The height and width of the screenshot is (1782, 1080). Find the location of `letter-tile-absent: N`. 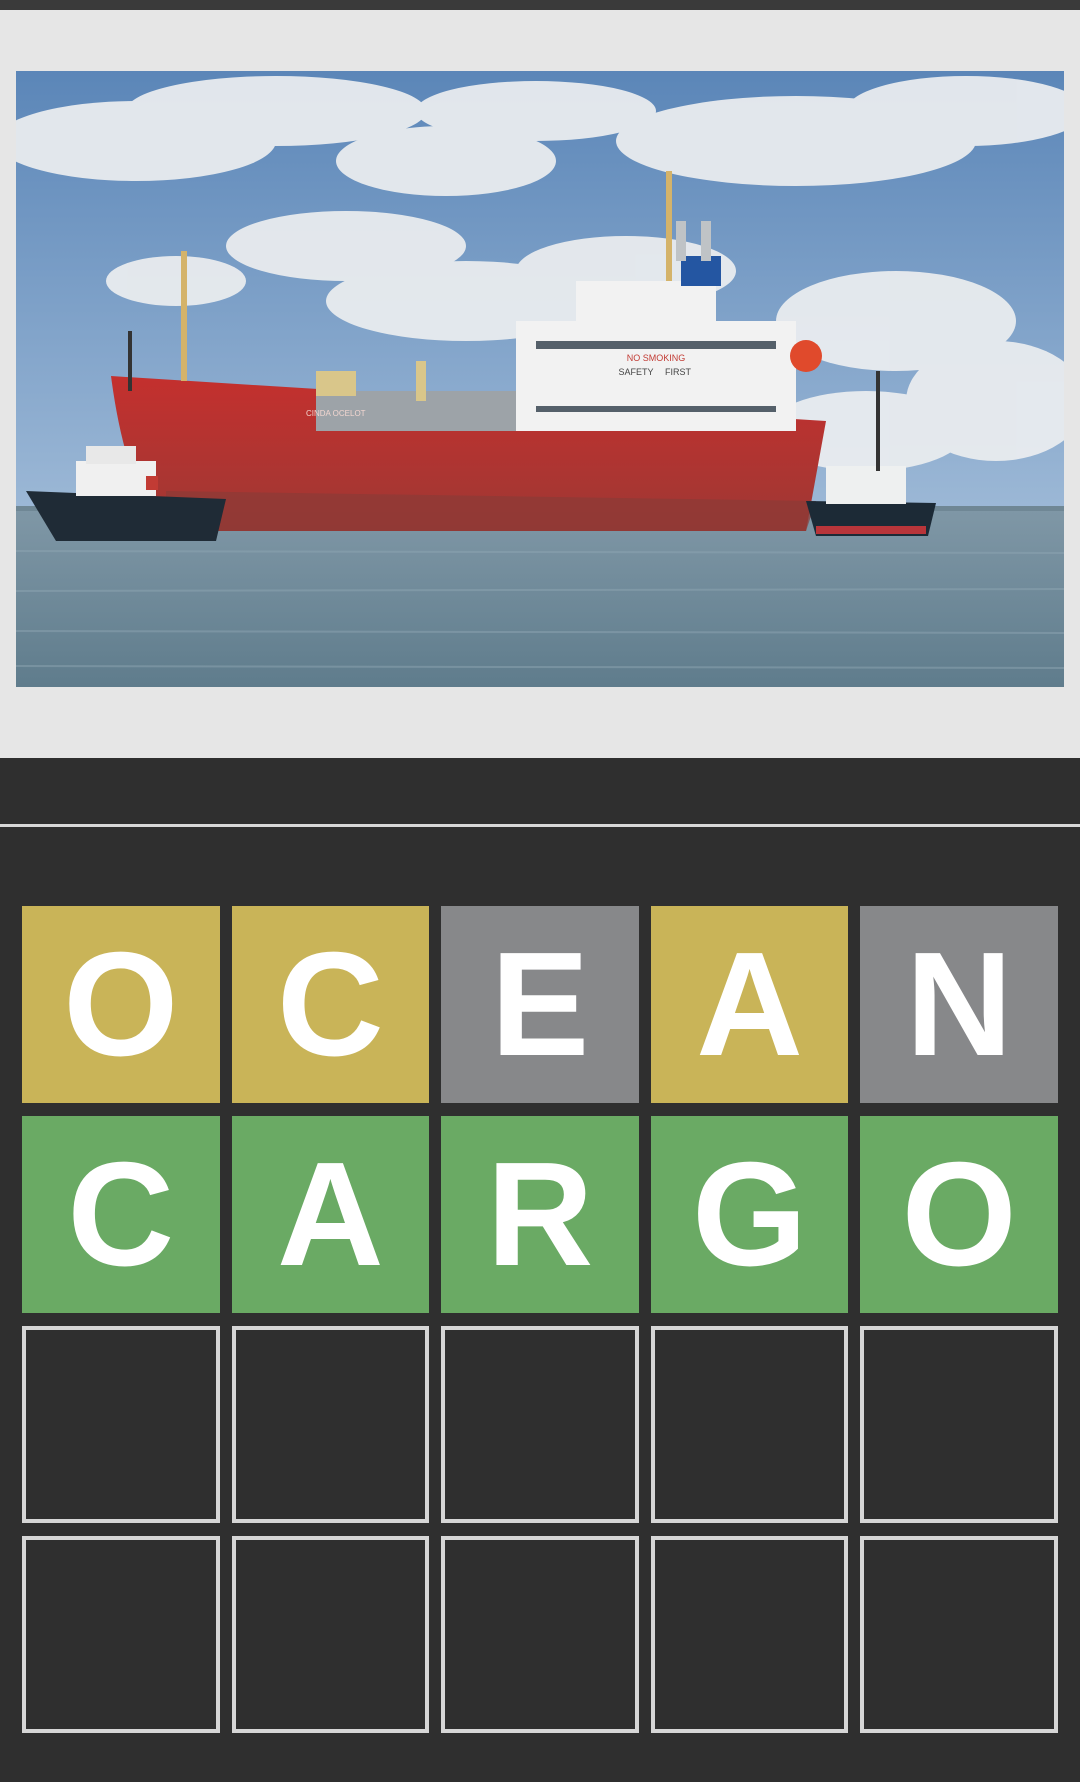

letter-tile-absent: N is located at coordinates (959, 1004).